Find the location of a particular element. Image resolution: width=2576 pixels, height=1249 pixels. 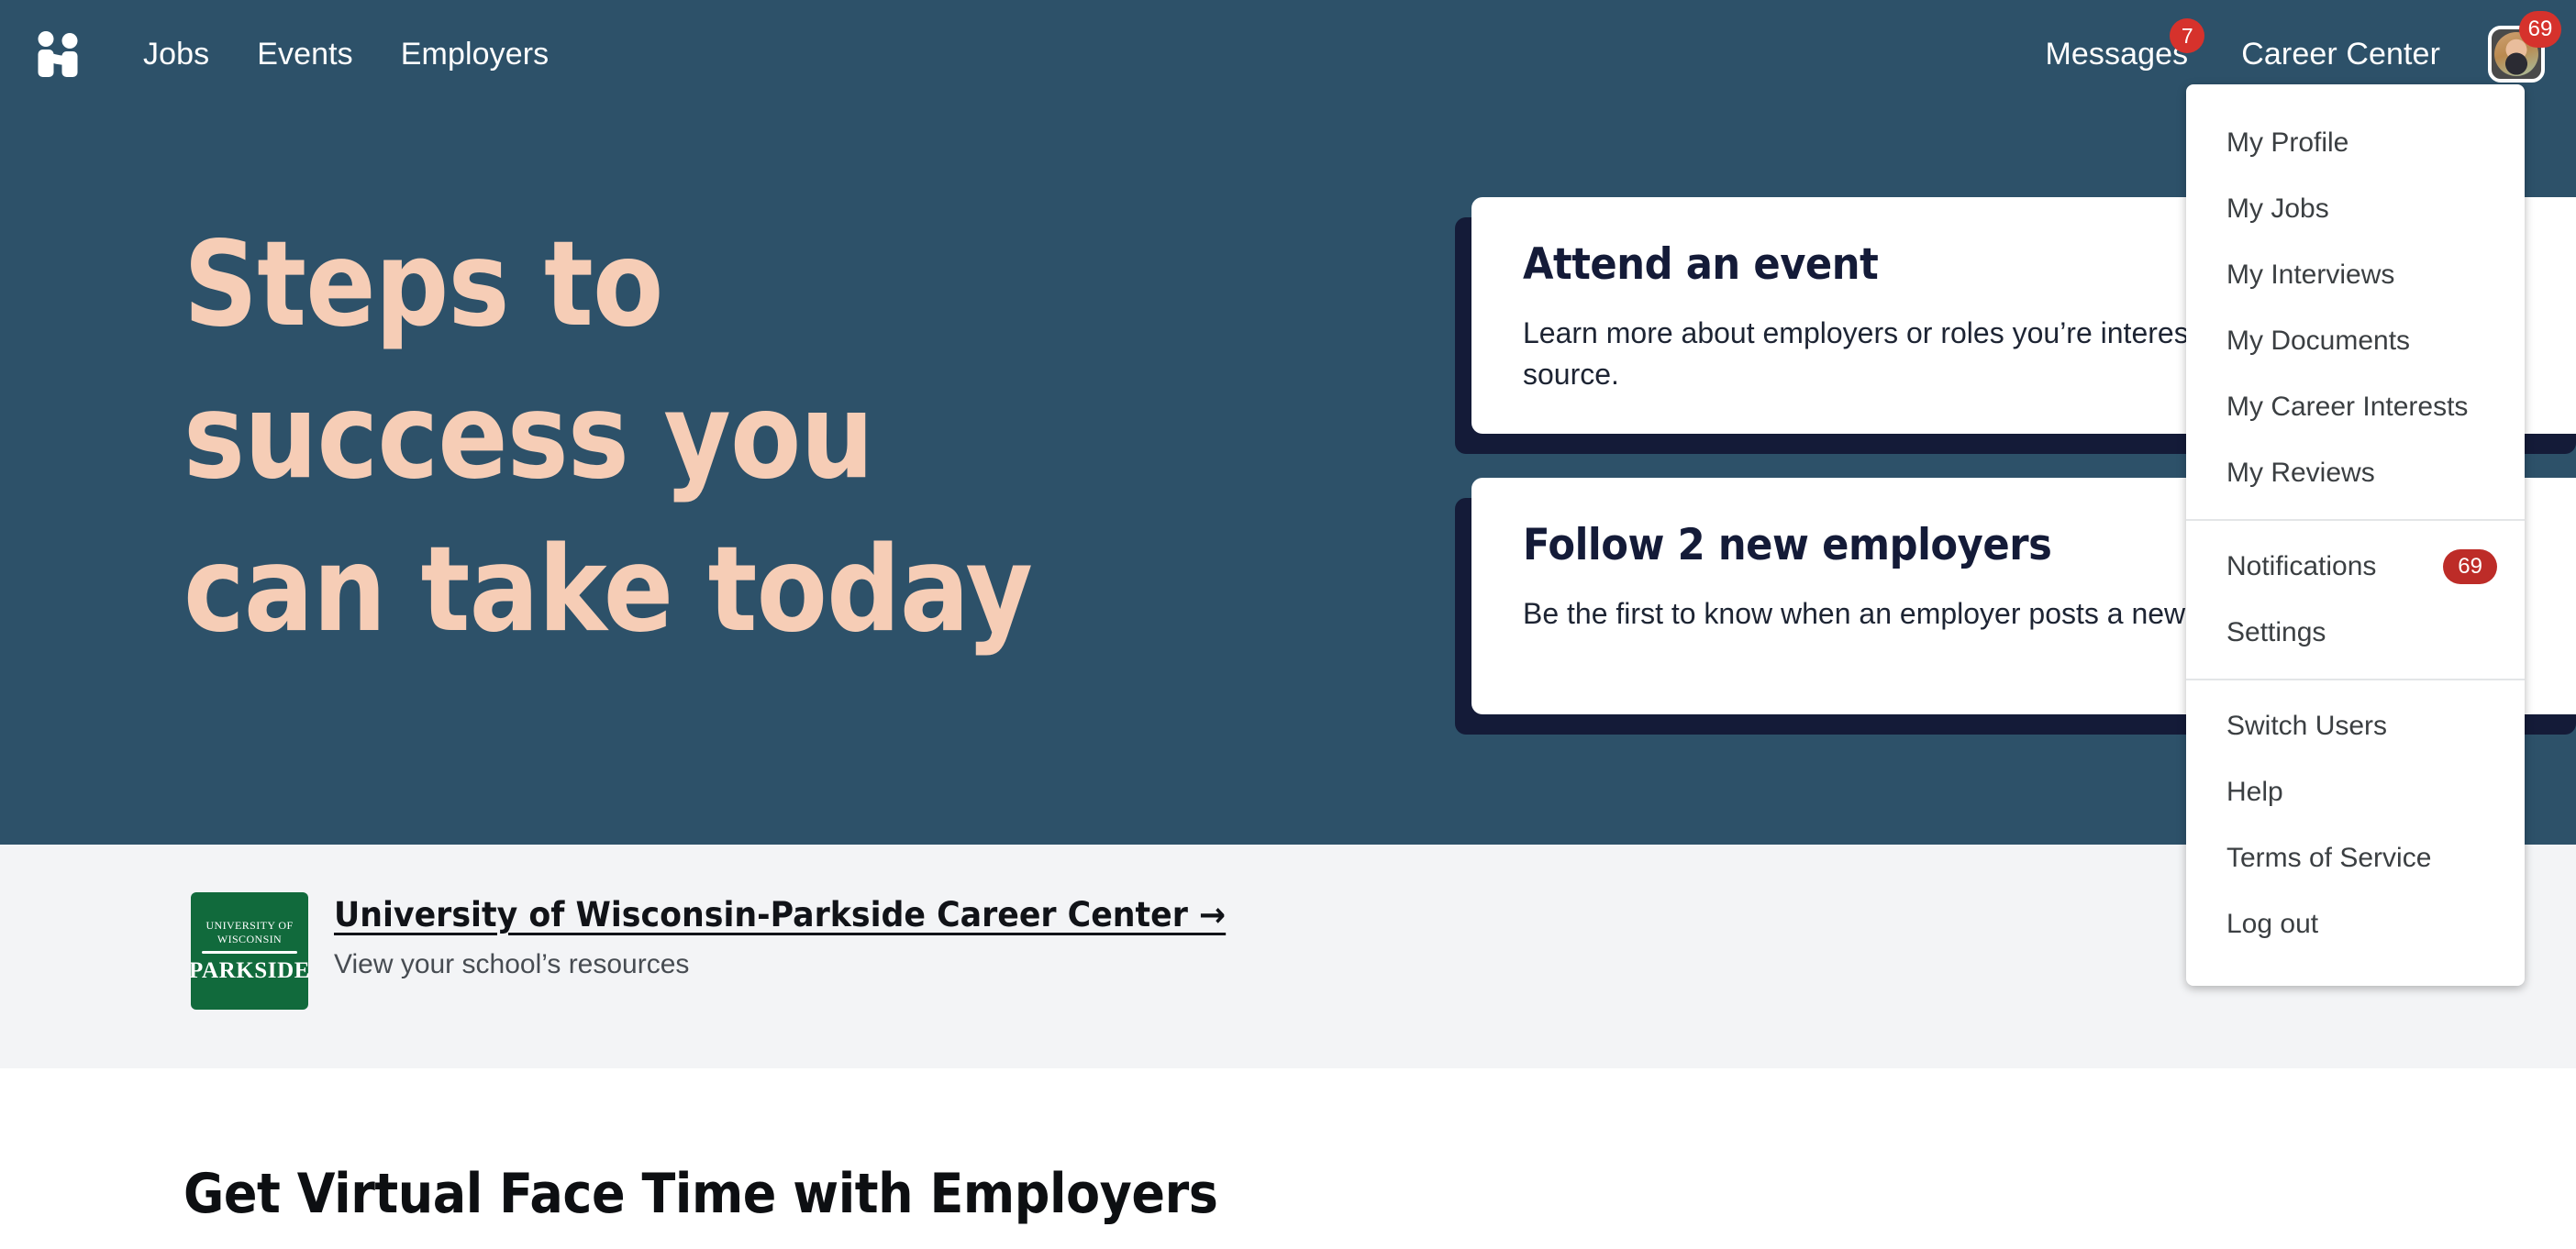

nav-left-group: Jobs Events Employers is located at coordinates (298, 54).